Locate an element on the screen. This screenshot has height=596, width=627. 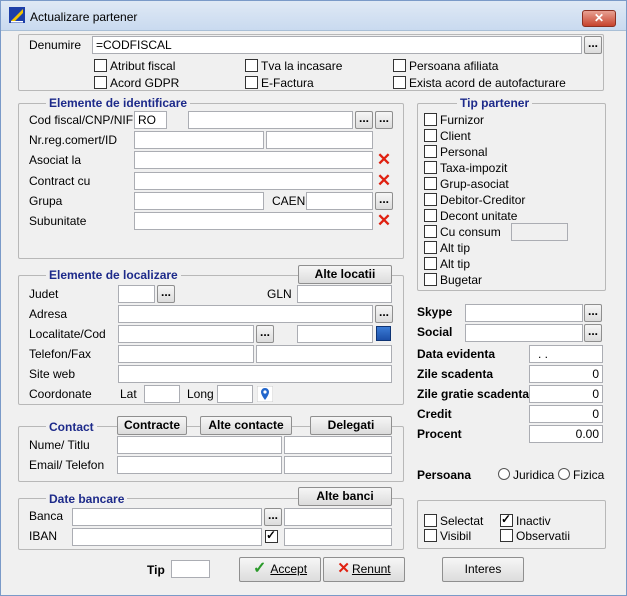
subunitate-remove-icon: ✕ is located at coordinates (384, 220).